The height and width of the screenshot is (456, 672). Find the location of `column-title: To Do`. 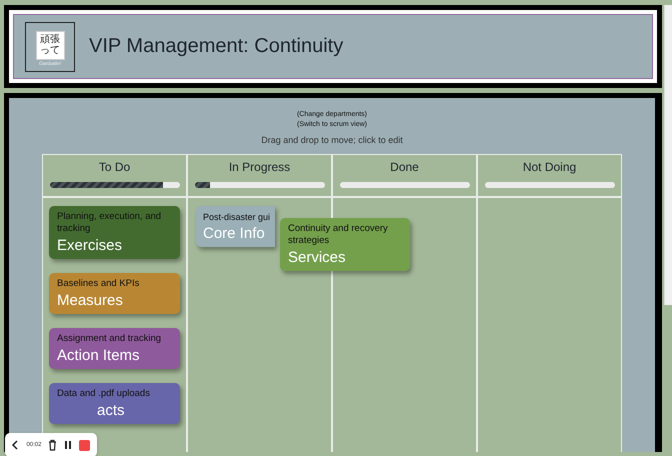

column-title: To Do is located at coordinates (114, 167).